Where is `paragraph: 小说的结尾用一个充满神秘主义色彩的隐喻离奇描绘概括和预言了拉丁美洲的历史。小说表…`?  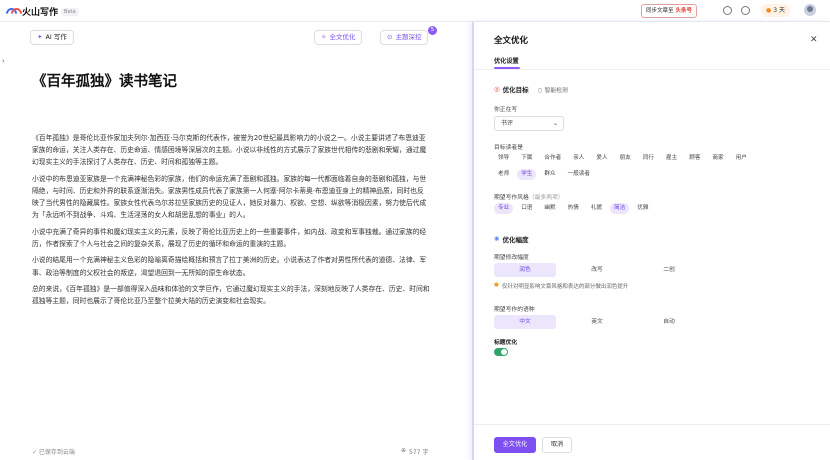
paragraph: 小说的结尾用一个充满神秘主义色彩的隐喻离奇描绘概括和预言了拉丁美洲的历史。小说表… is located at coordinates (231, 266).